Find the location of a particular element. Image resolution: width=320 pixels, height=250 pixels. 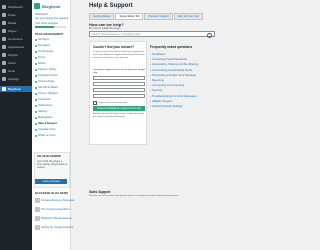

sidebar-item-label: Site Admin Editor is located at coordinates (48, 87).